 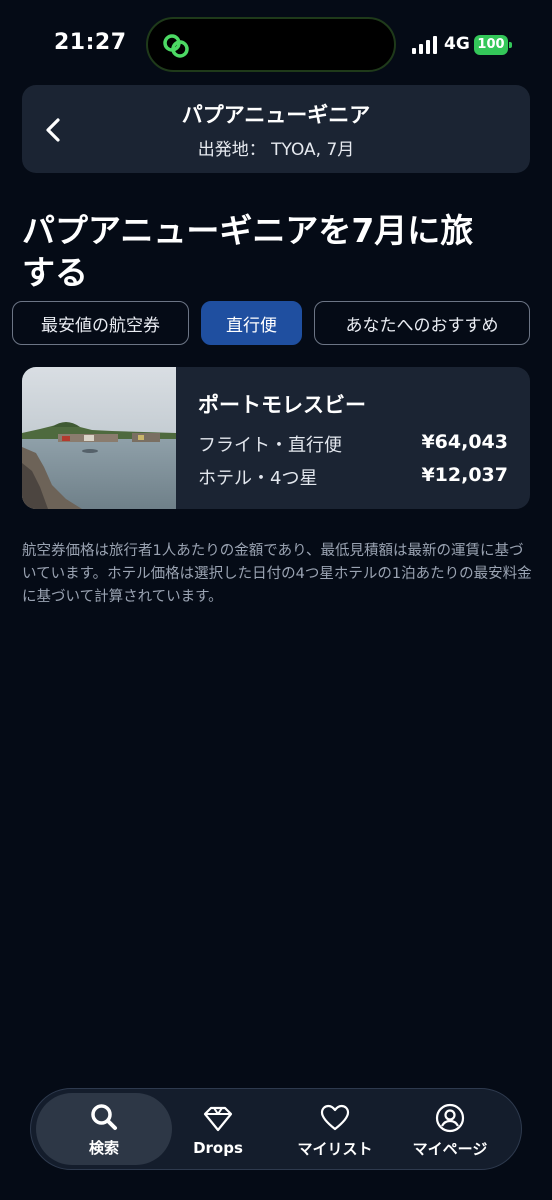 What do you see at coordinates (276, 129) in the screenshot?
I see `header-card: パプアニューギニア 出発地： TYOA, 7月` at bounding box center [276, 129].